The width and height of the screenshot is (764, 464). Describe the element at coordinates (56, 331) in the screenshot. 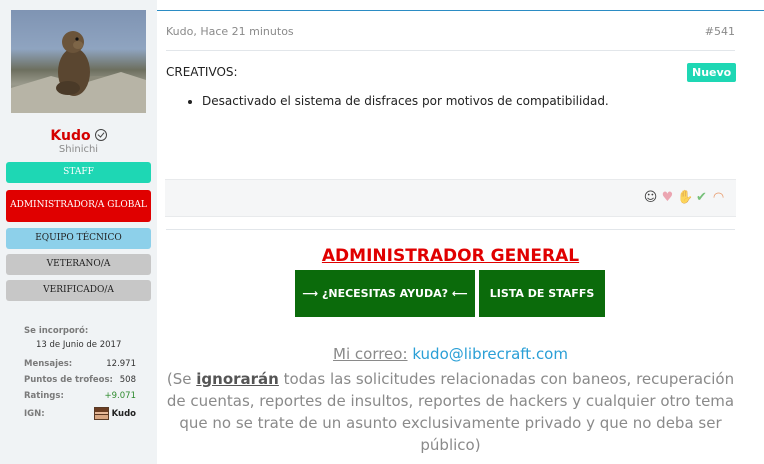

I see `joined-label: Se incorporó:` at that location.